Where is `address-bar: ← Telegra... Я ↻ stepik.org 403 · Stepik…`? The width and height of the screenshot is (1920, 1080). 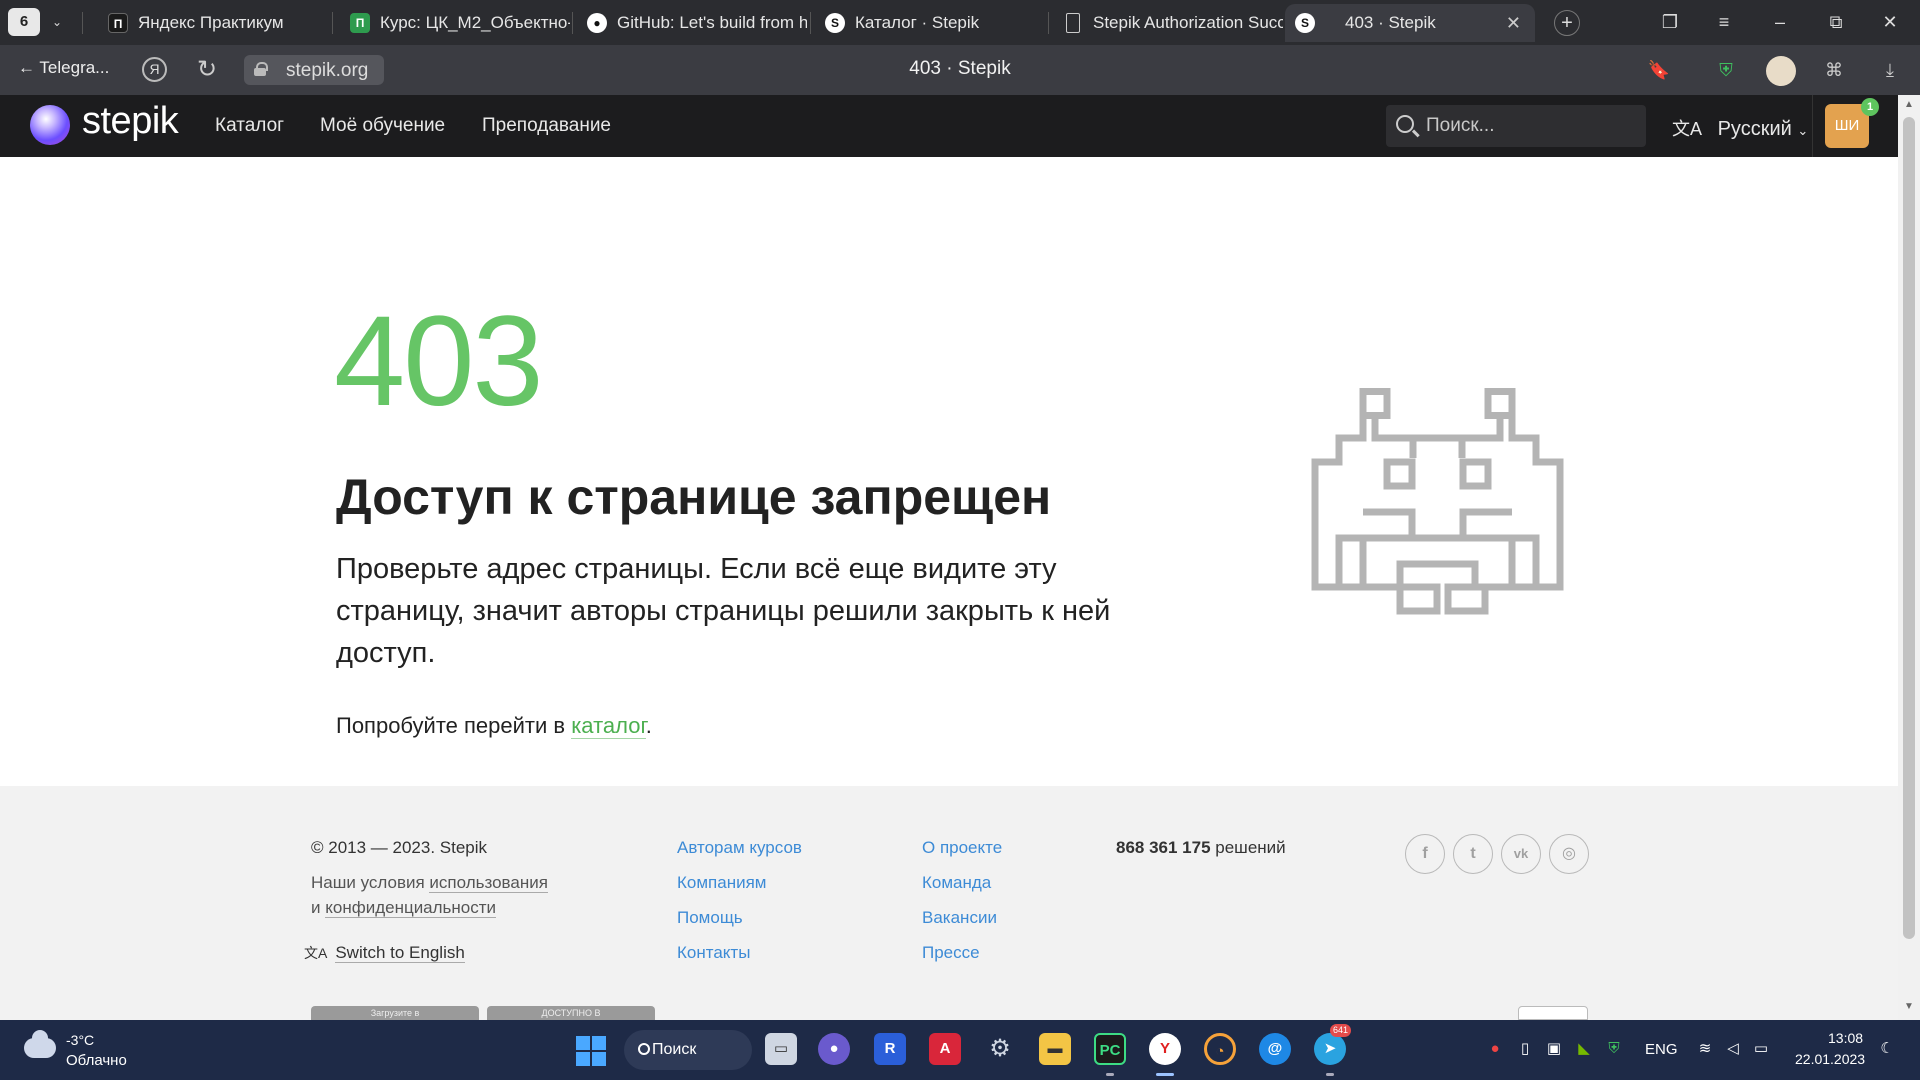
address-bar: ← Telegra... Я ↻ stepik.org 403 · Stepik… is located at coordinates (960, 70).